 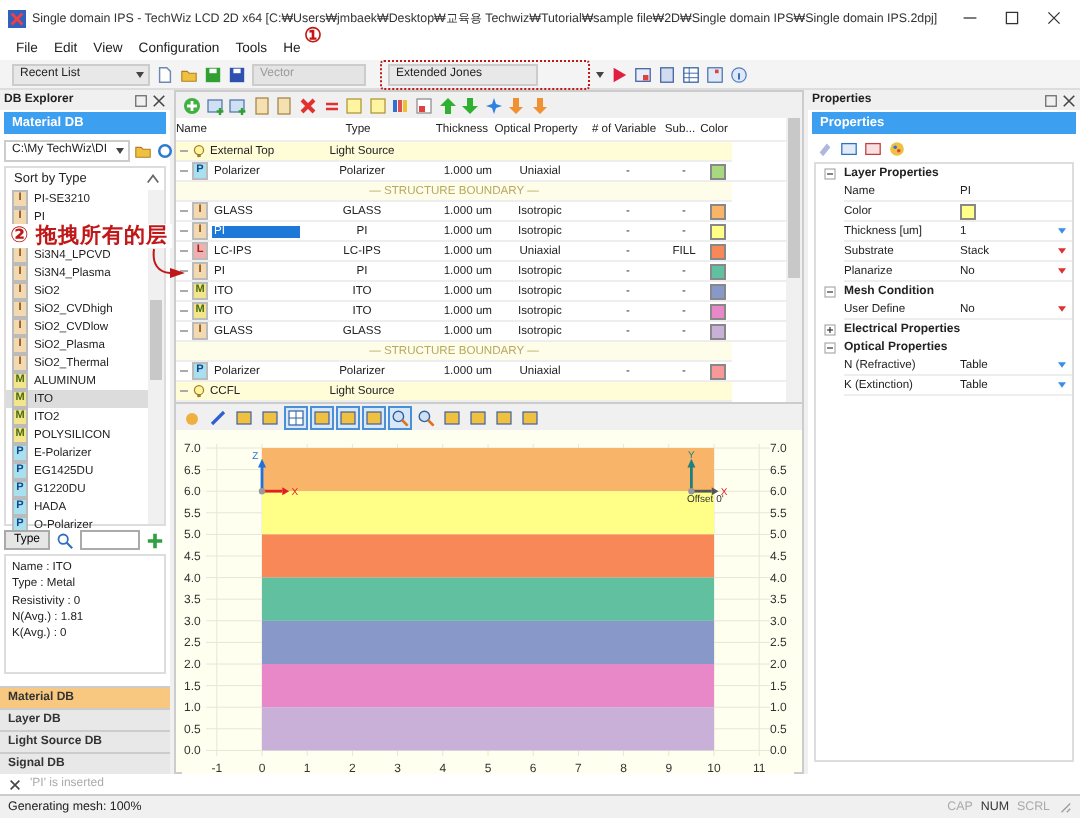 What do you see at coordinates (65, 540) in the screenshot?
I see `search-icon` at bounding box center [65, 540].